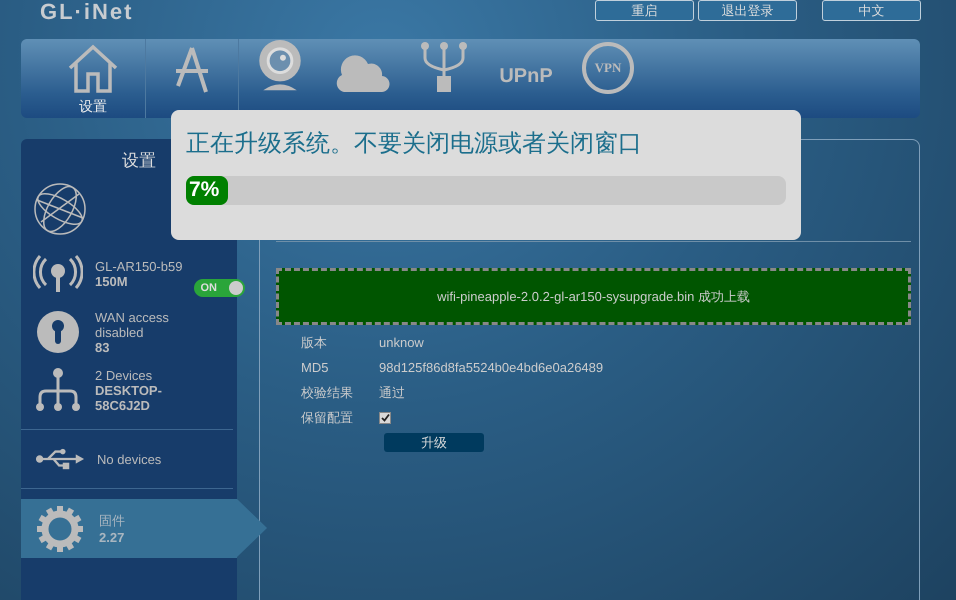 The width and height of the screenshot is (956, 600). I want to click on wan-status: WAN access disabled, so click(132, 325).